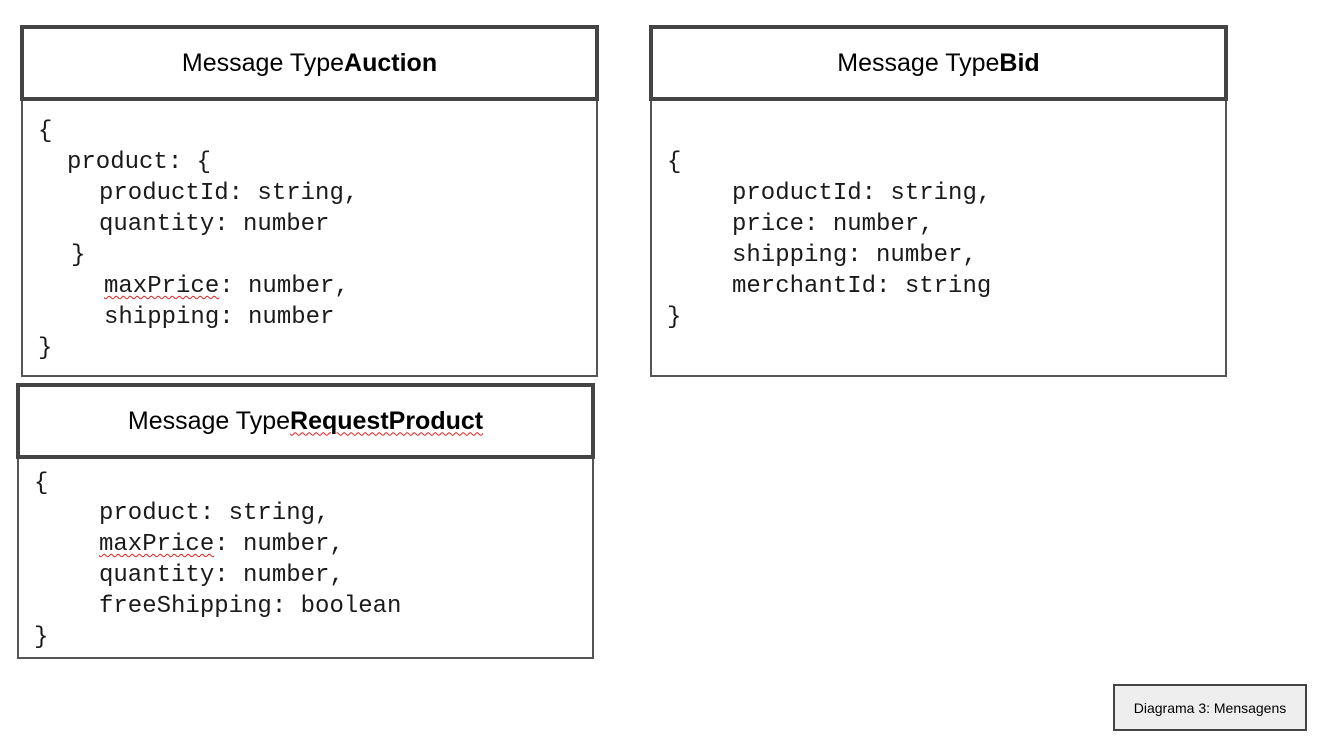 This screenshot has height=740, width=1321. I want to click on request-product-header-prefix: Message Type, so click(209, 420).